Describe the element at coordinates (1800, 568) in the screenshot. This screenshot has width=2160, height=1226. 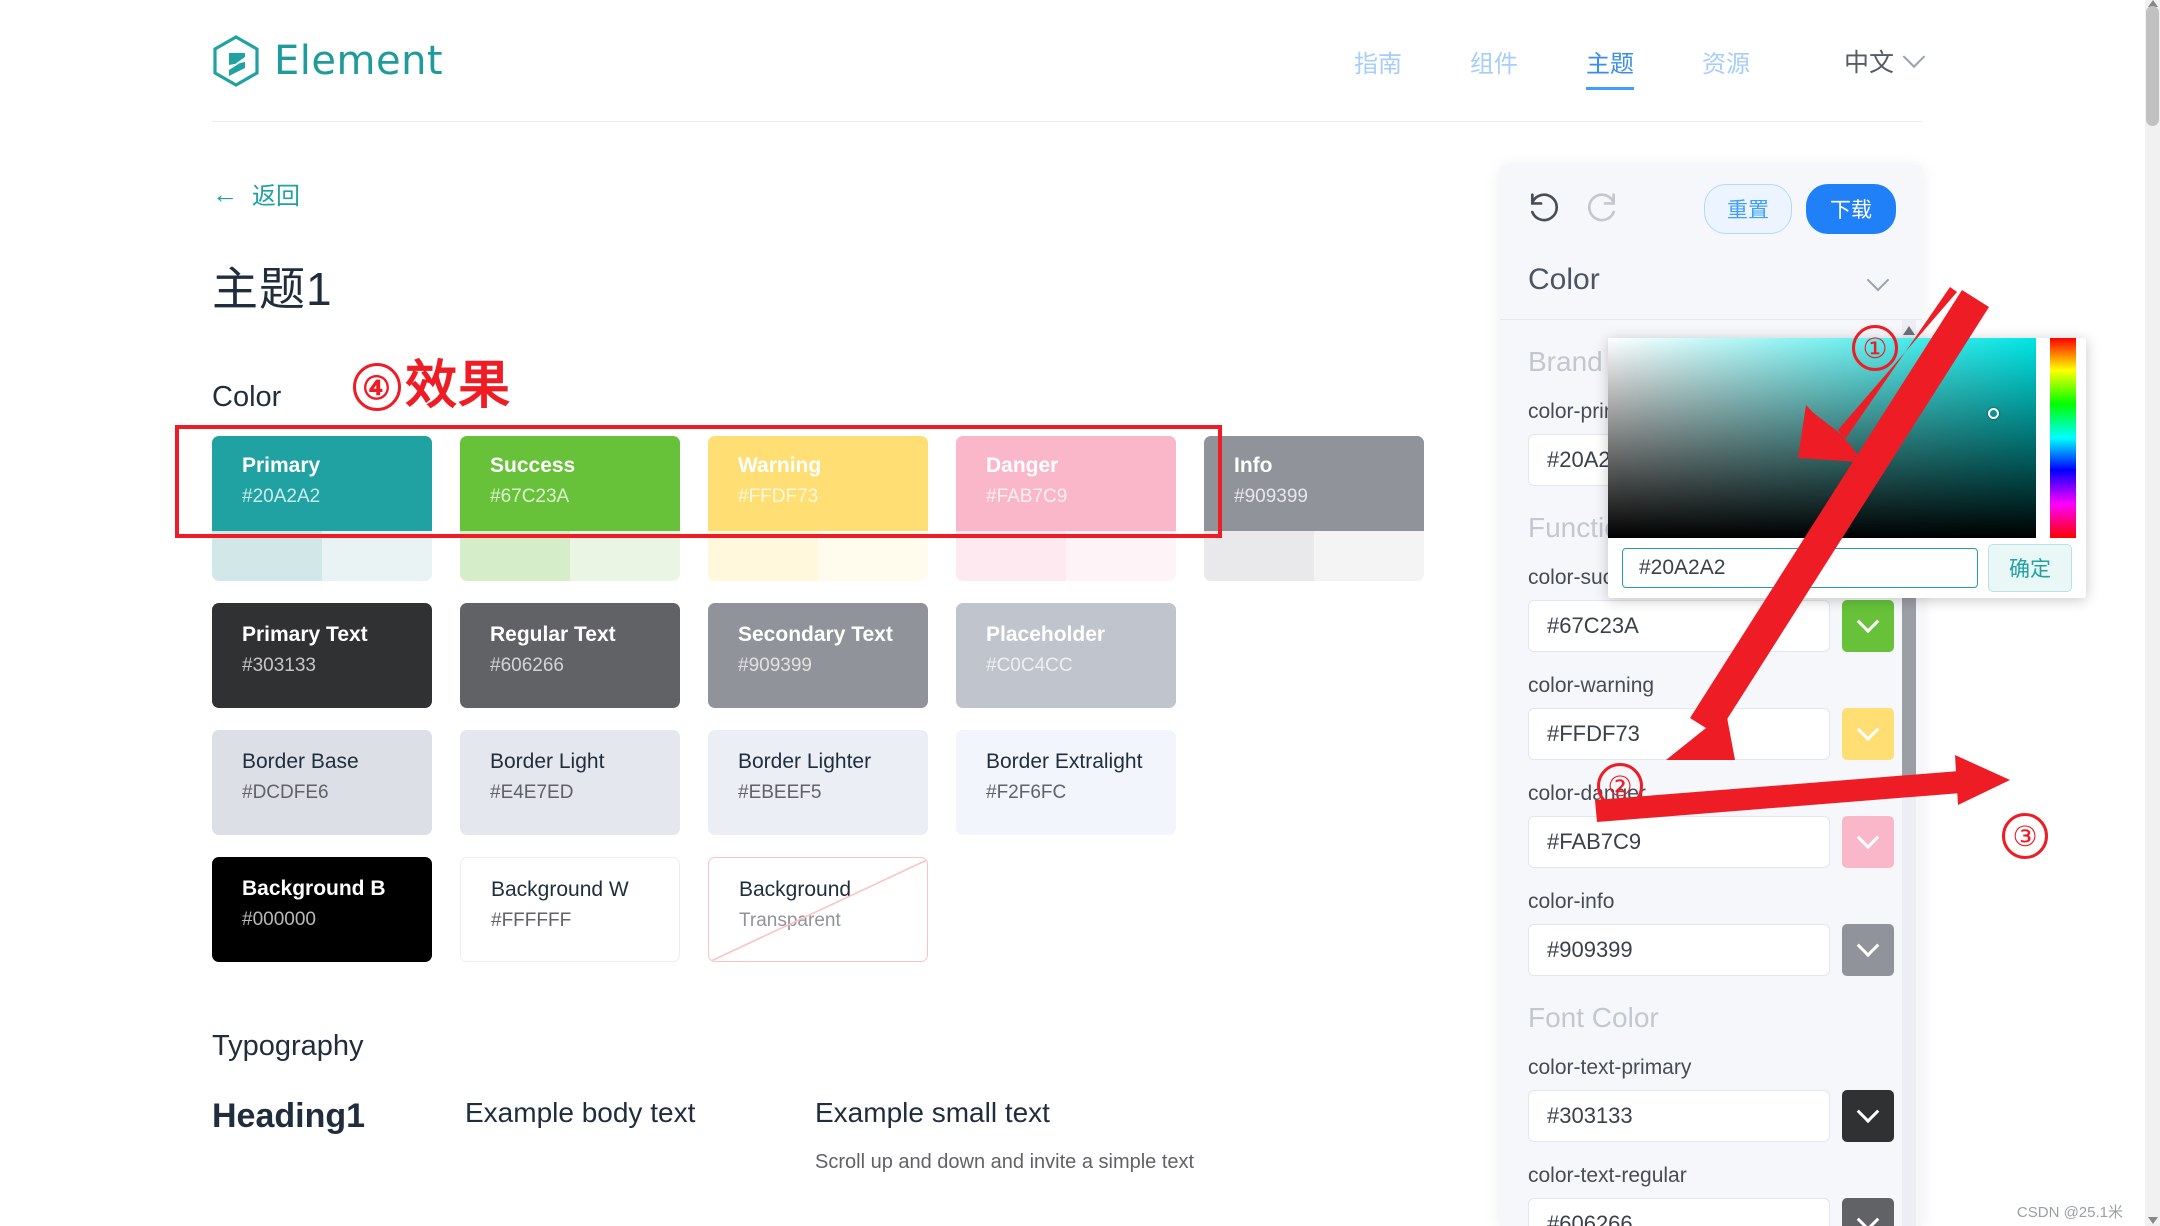
I see `color-picker-hex-input: #20A2A2` at that location.